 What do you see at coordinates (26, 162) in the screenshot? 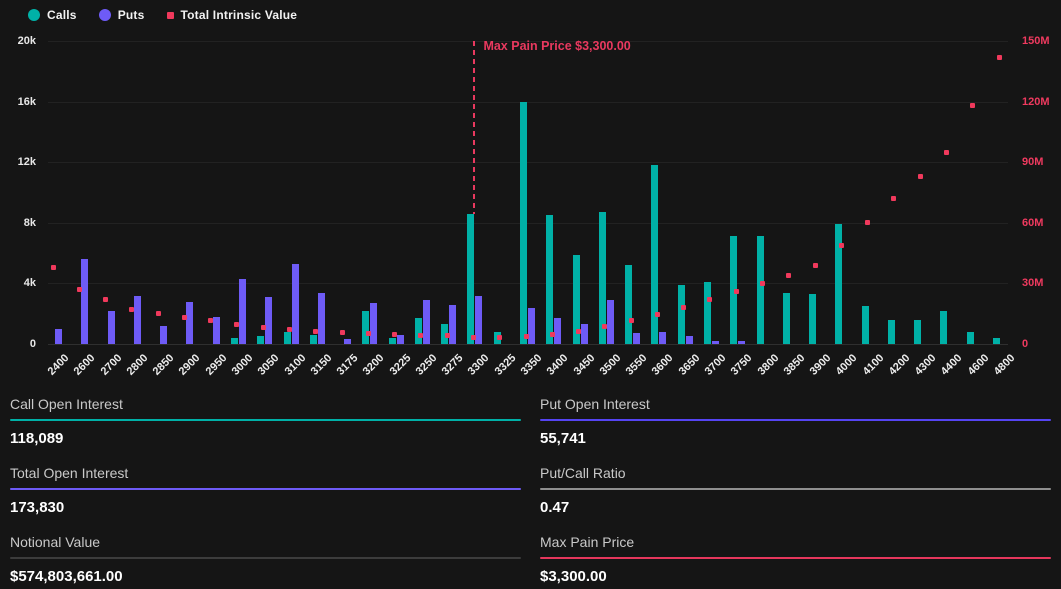
I see `left-axis-tick-label: 12k` at bounding box center [26, 162].